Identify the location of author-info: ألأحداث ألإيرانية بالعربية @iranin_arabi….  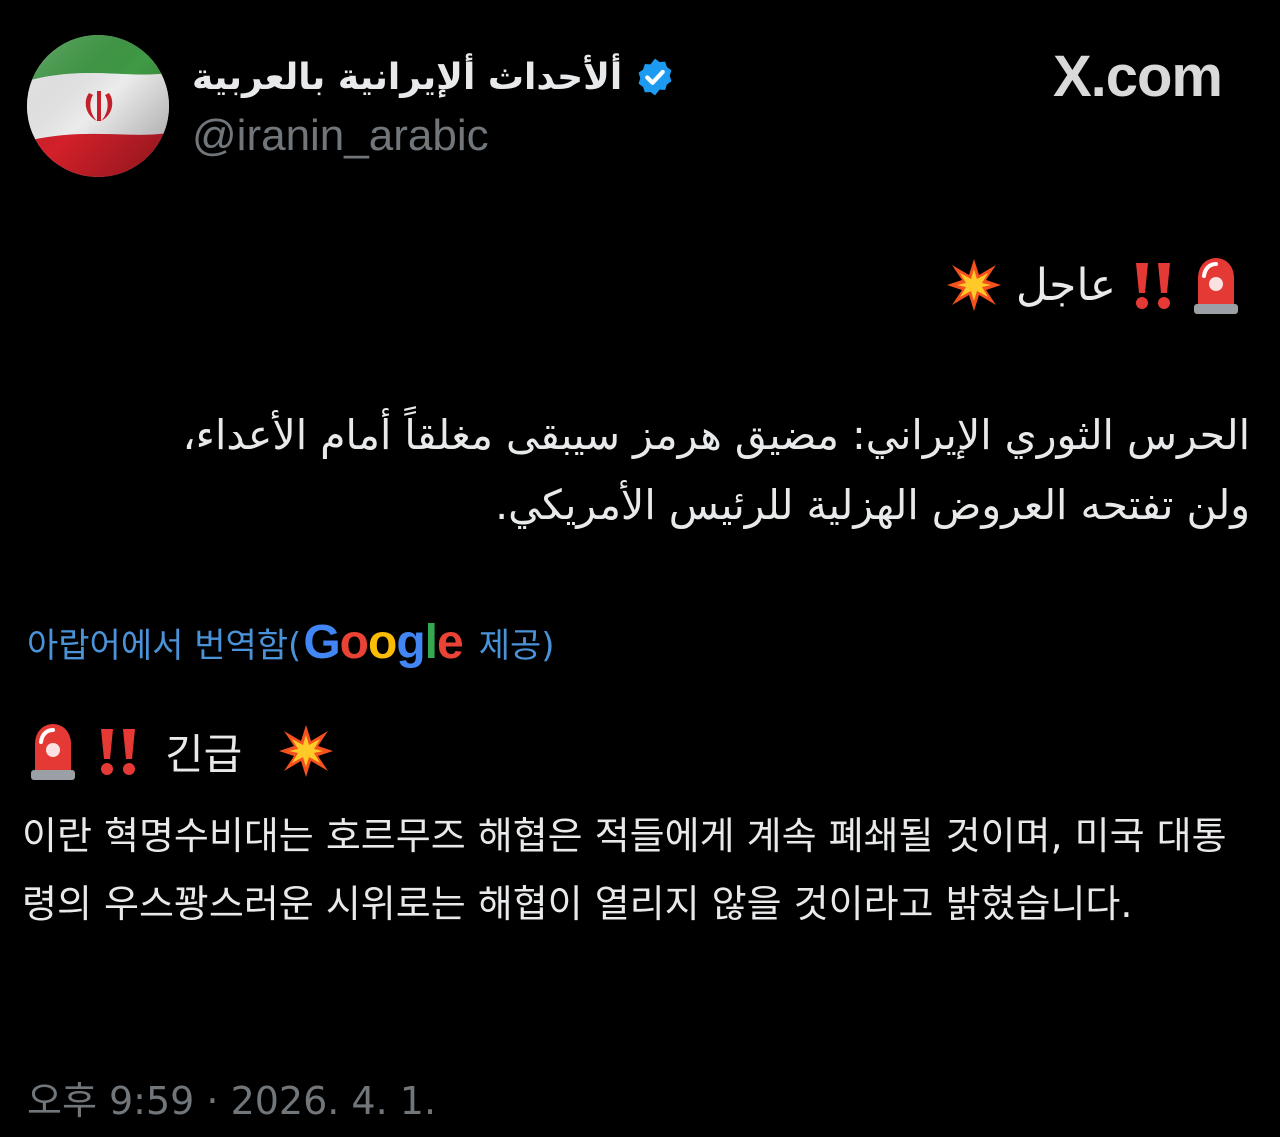
(472, 105).